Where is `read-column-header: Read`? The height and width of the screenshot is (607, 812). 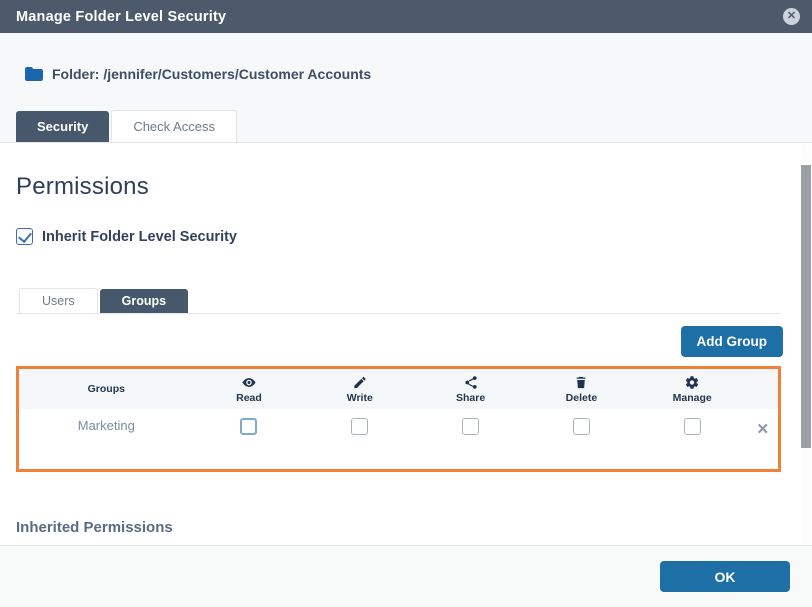 read-column-header: Read is located at coordinates (249, 389).